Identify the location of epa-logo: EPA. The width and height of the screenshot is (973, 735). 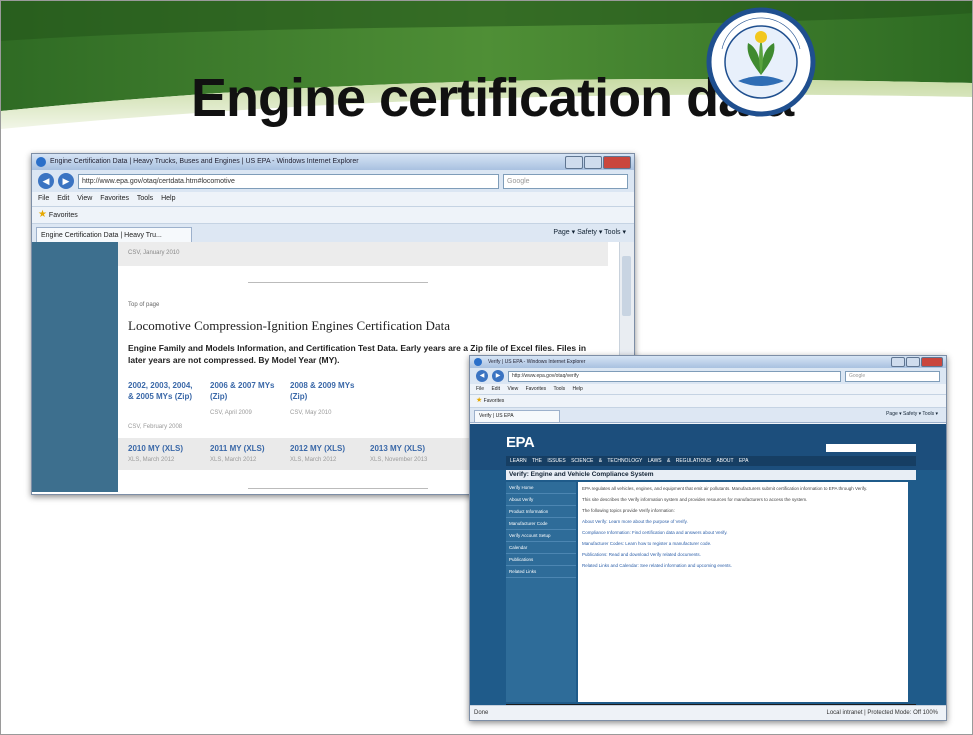
(520, 442).